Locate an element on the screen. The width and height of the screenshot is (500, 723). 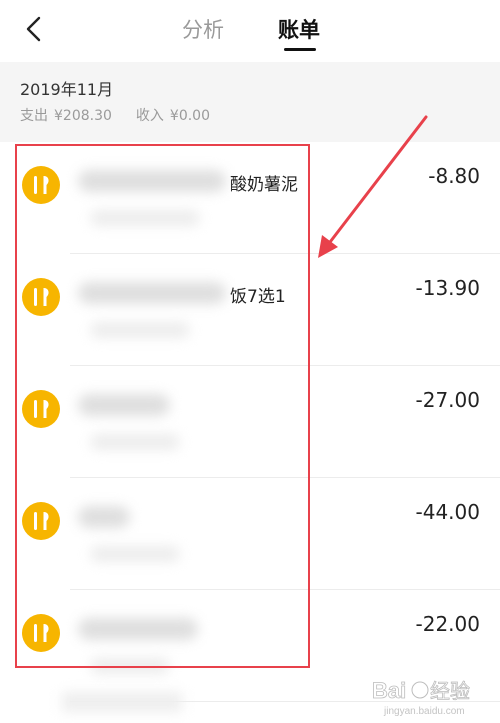
back-button is located at coordinates (35, 29).